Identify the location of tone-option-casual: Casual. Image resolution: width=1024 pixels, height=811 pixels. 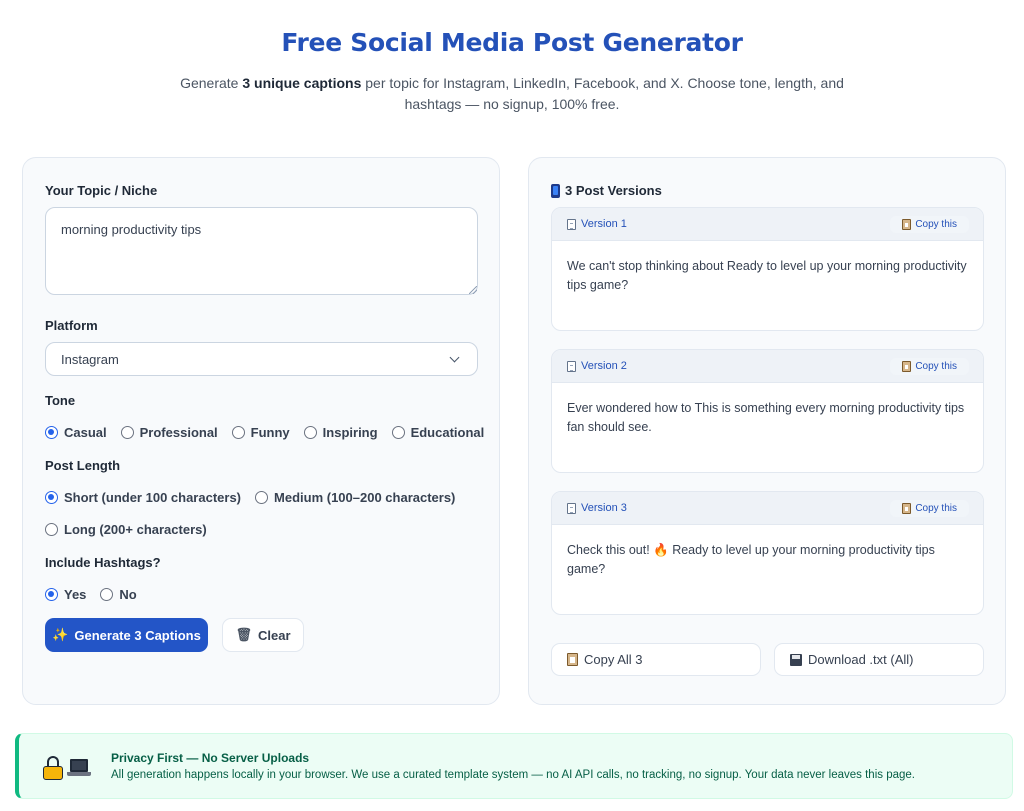
(76, 432).